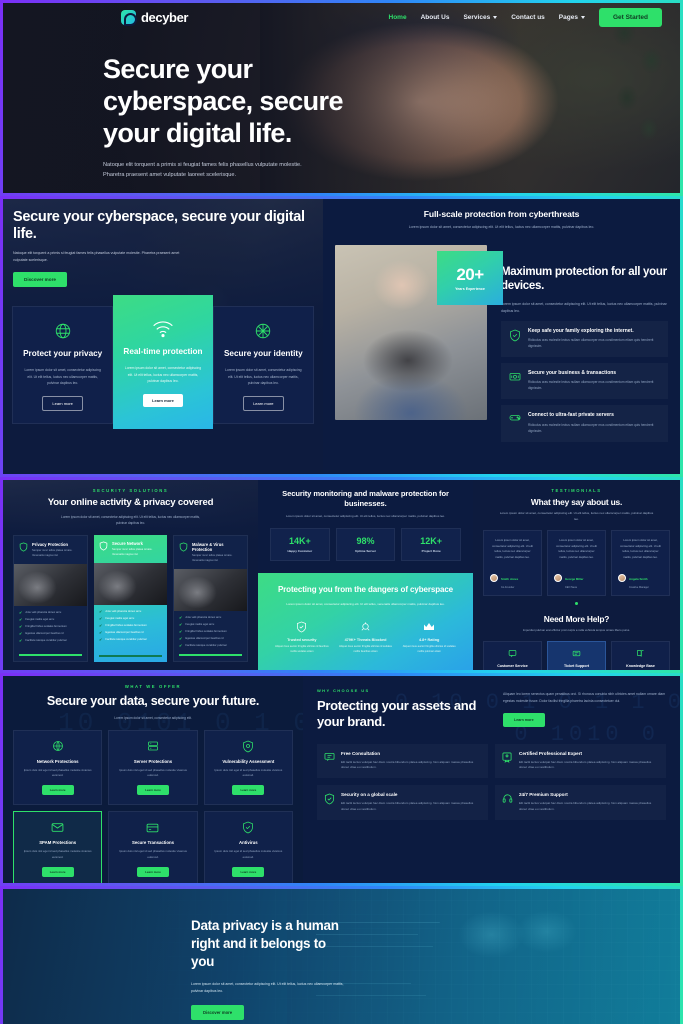  Describe the element at coordinates (208, 547) in the screenshot. I see `card-title: Malware & Virus Protection` at that location.